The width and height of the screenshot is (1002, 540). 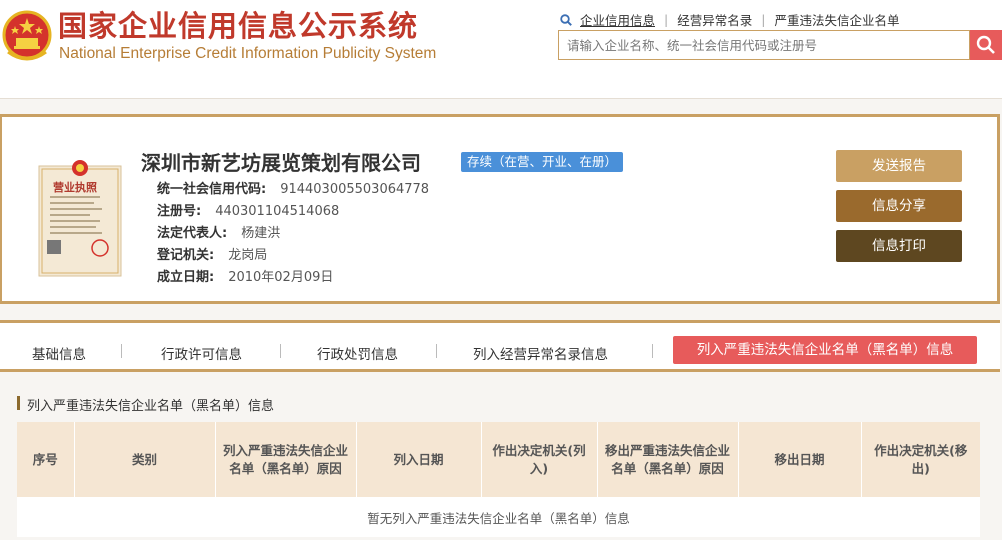 What do you see at coordinates (151, 406) in the screenshot?
I see `section-title: 列入严重违法失信企业名单（黑名单）信息` at bounding box center [151, 406].